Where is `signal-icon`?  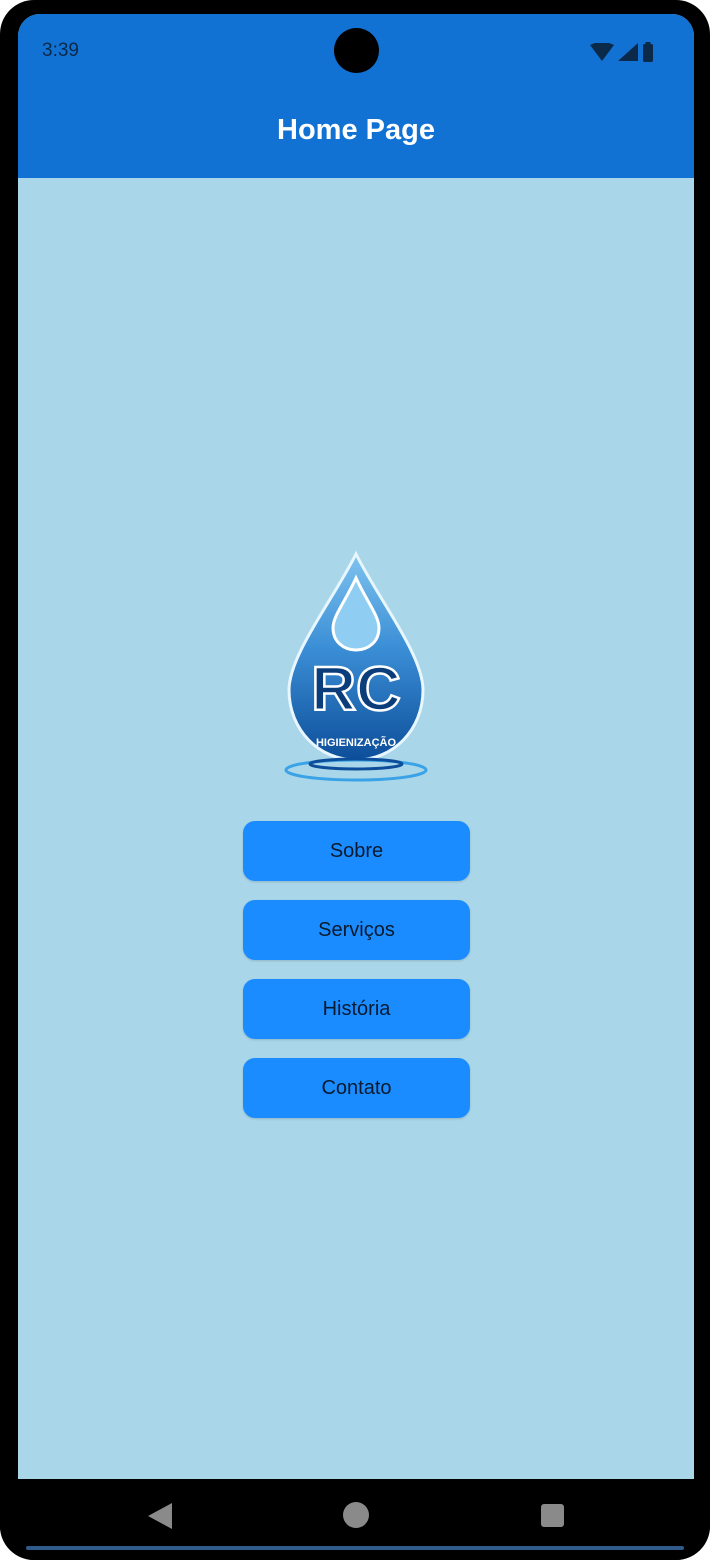 signal-icon is located at coordinates (628, 52).